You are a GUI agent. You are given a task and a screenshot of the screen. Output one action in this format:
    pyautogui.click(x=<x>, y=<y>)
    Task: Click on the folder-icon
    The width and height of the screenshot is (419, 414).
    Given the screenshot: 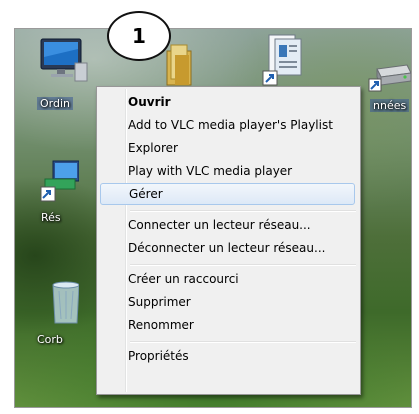 What is the action you would take?
    pyautogui.click(x=179, y=65)
    